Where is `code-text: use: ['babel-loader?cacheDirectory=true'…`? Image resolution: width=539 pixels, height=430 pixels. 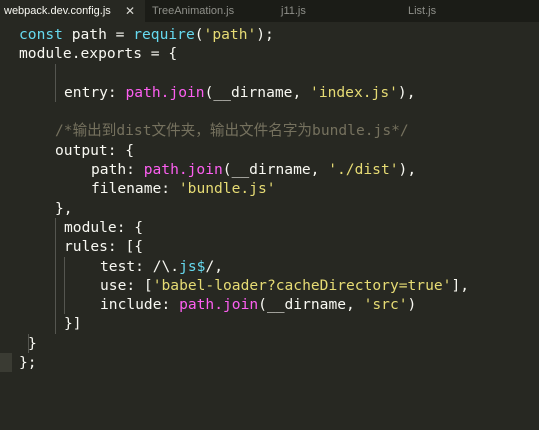
code-text: use: ['babel-loader?cacheDirectory=true'… is located at coordinates (285, 285).